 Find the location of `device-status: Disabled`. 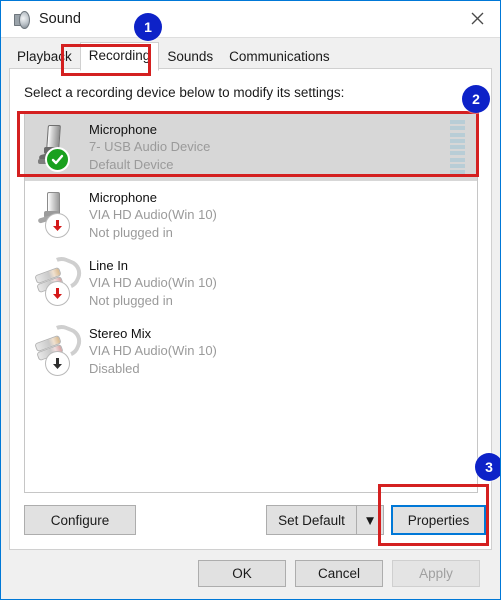

device-status: Disabled is located at coordinates (114, 368).